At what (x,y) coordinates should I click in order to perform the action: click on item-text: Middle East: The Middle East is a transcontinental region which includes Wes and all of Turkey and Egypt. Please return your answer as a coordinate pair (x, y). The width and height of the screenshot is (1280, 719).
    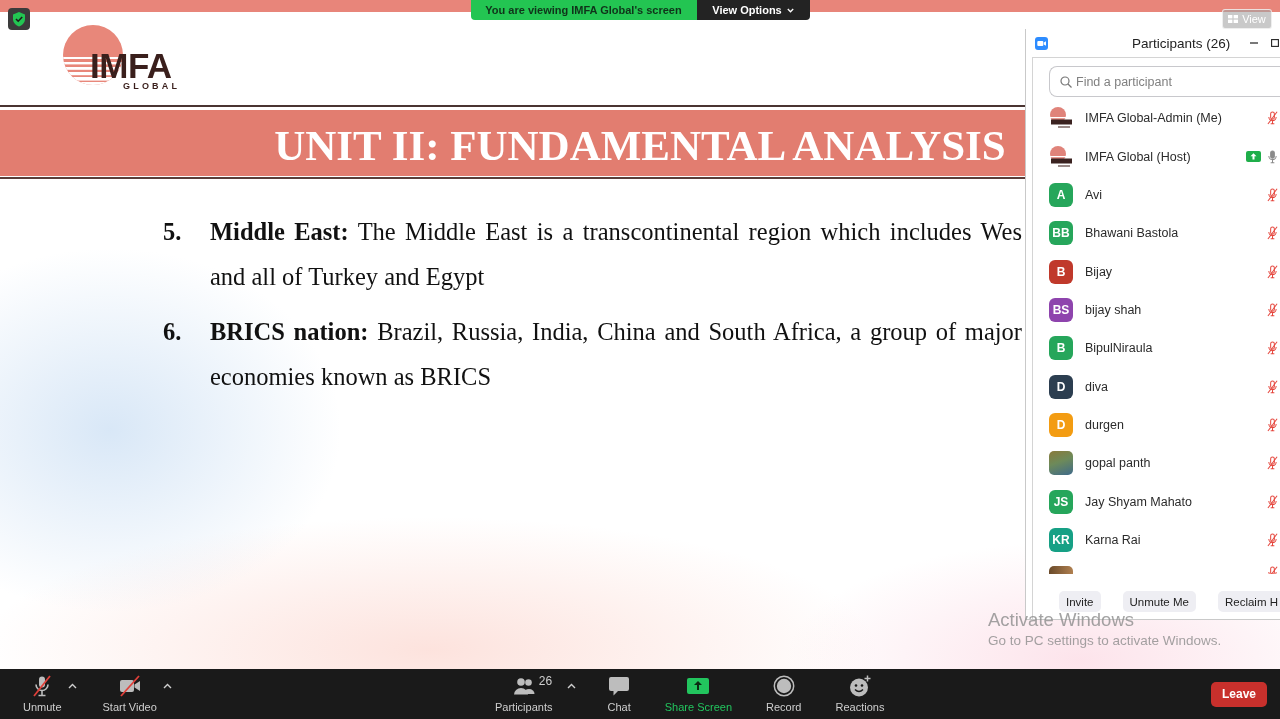
    Looking at the image, I should click on (616, 254).